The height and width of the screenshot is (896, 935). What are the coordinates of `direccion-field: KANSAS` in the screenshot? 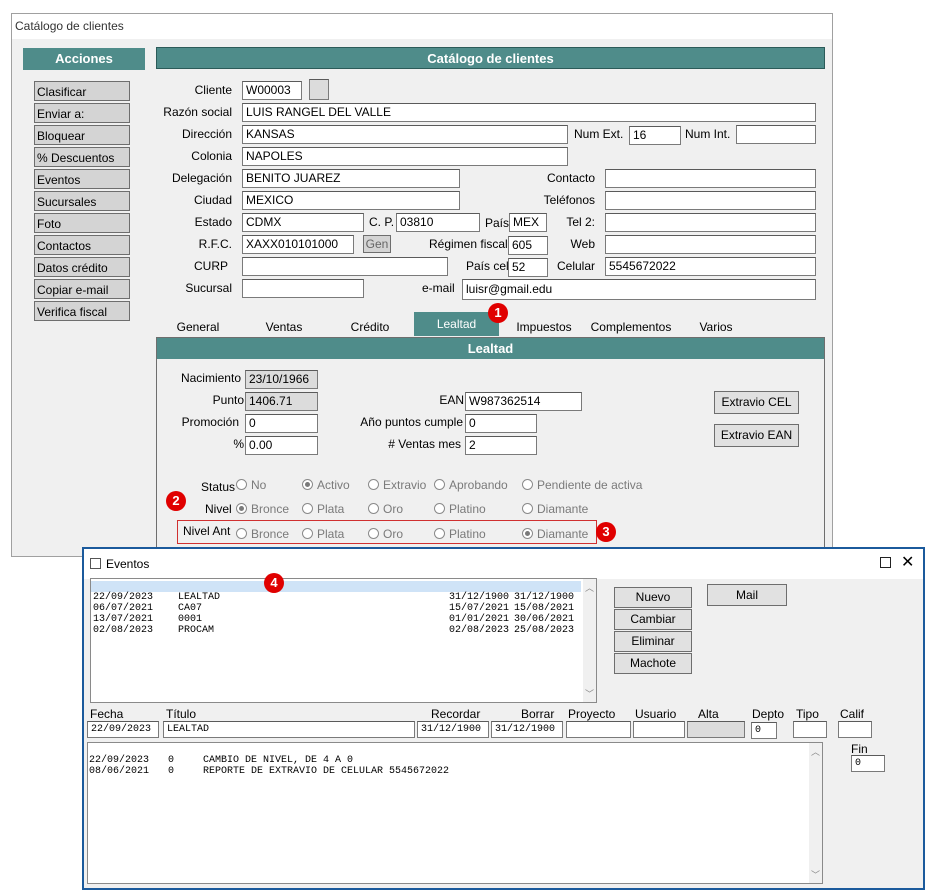 It's located at (405, 134).